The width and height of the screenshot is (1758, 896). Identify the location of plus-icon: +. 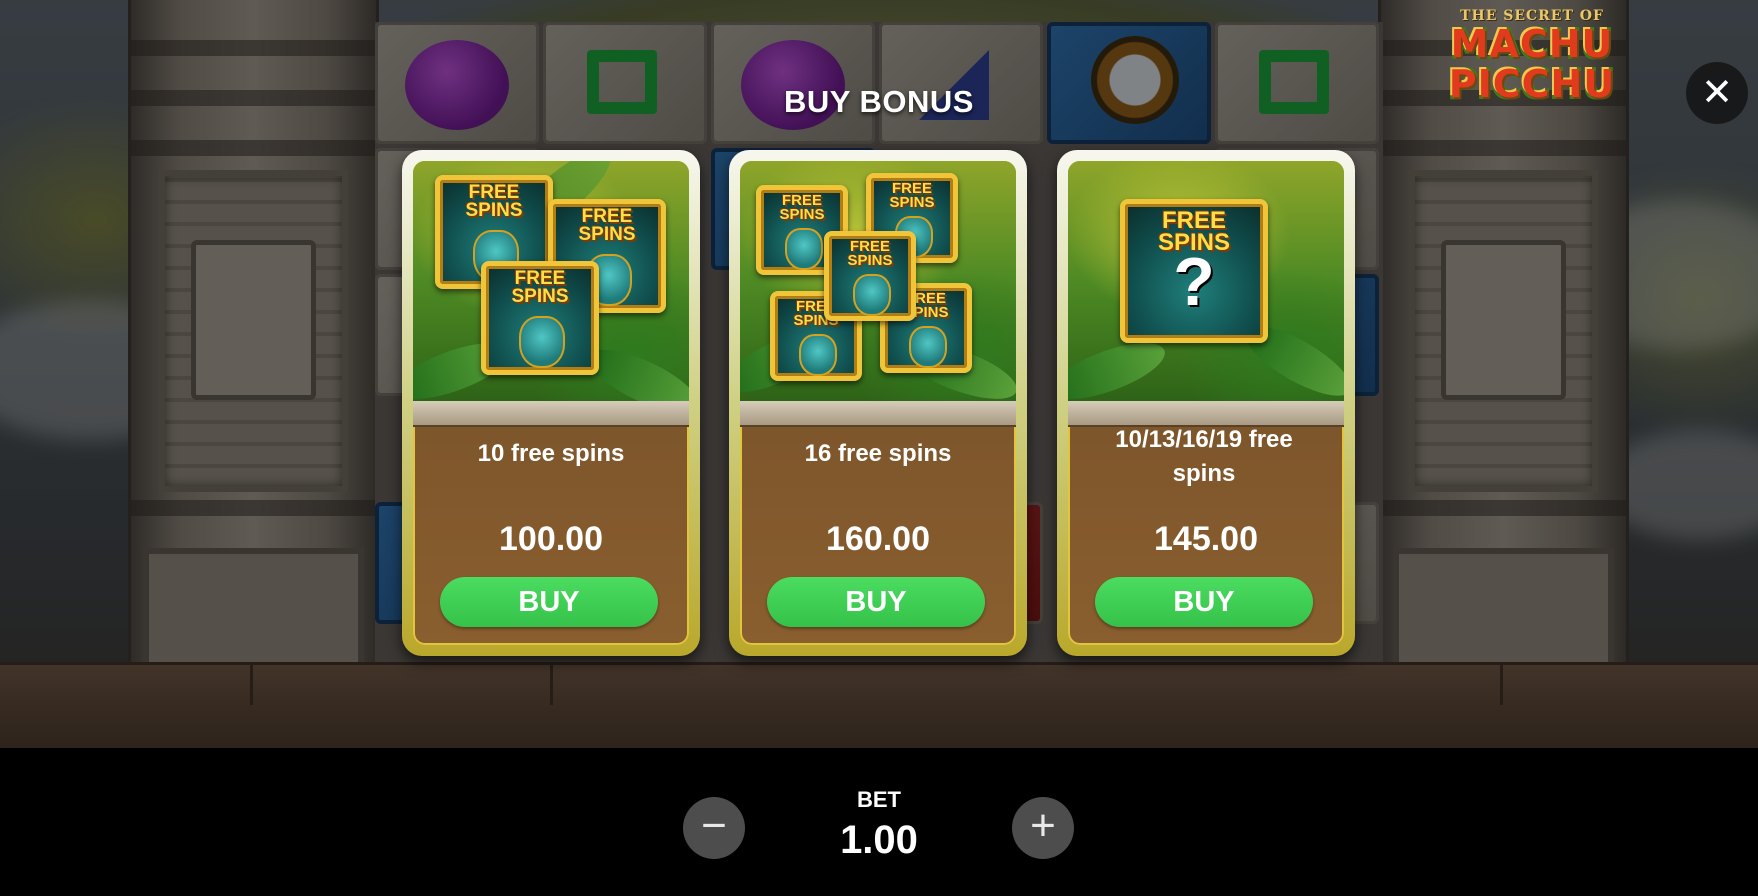
(1043, 825).